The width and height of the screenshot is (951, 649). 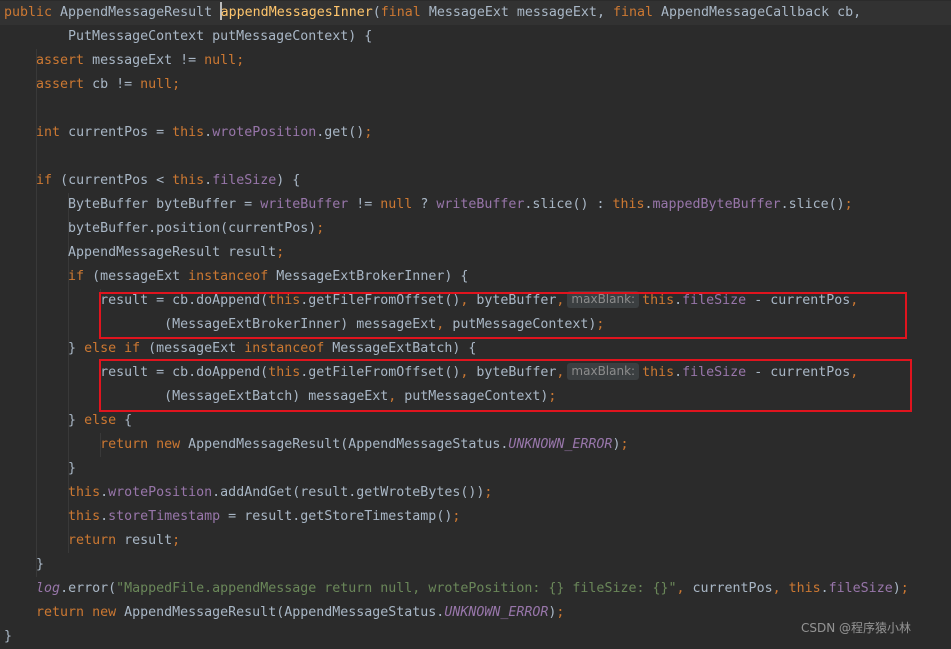 I want to click on code-token: messageExt !=, so click(x=148, y=60).